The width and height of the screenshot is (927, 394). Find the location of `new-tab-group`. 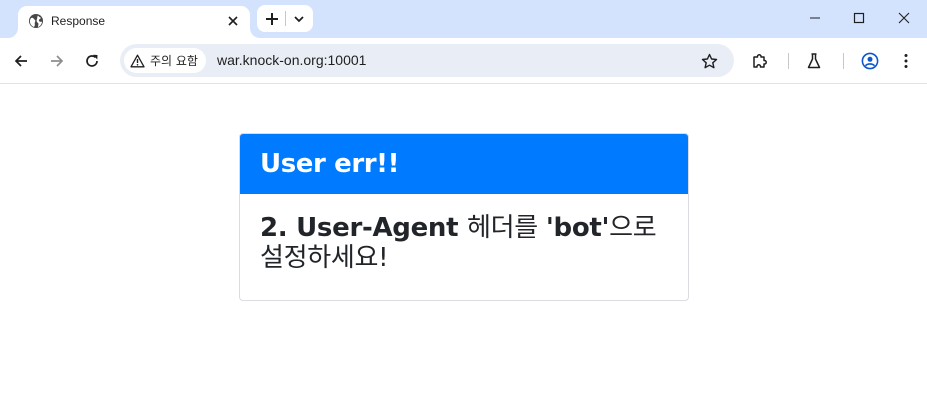

new-tab-group is located at coordinates (285, 18).